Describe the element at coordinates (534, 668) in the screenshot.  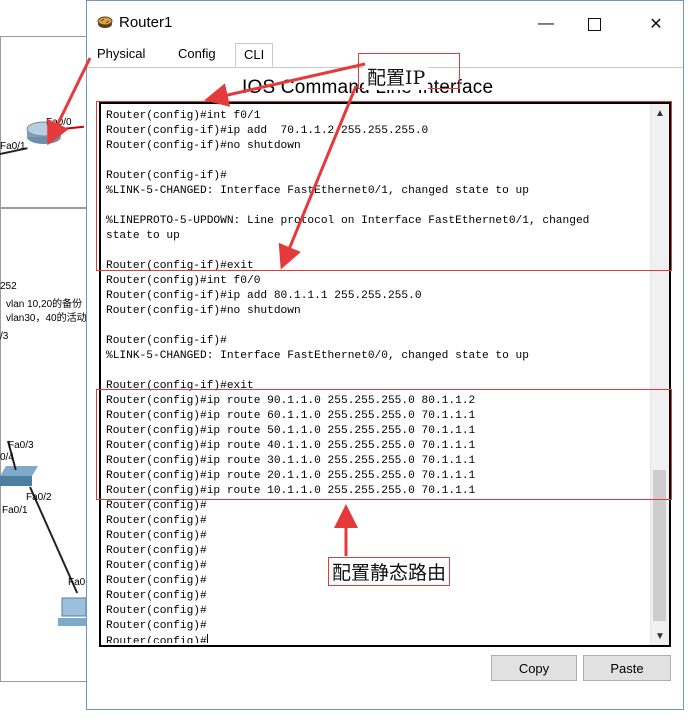
I see `copy-button: Copy` at that location.